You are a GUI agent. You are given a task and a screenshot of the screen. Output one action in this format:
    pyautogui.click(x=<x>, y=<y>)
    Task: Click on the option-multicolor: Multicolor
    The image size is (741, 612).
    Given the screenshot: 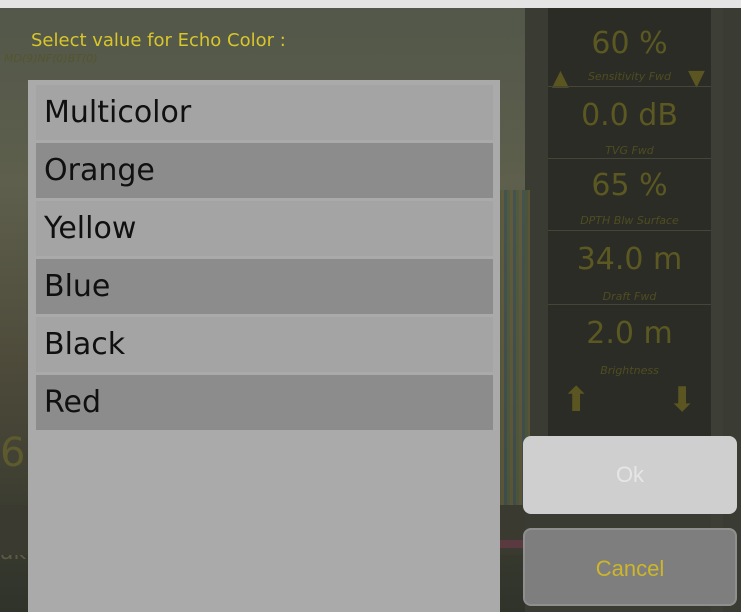 What is the action you would take?
    pyautogui.click(x=264, y=112)
    